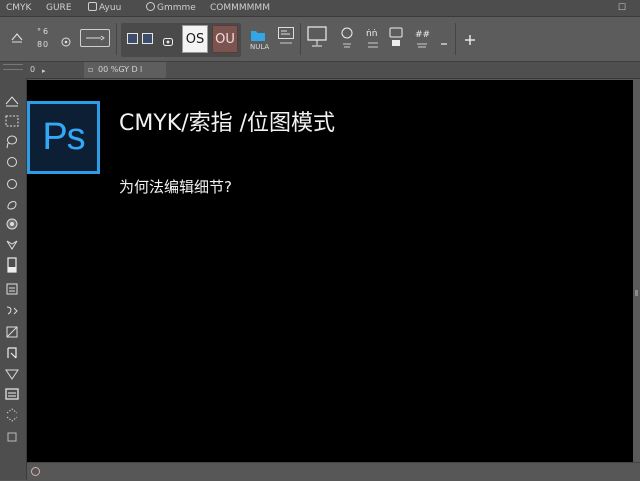 This screenshot has width=640, height=481. What do you see at coordinates (444, 44) in the screenshot?
I see `minus-icon` at bounding box center [444, 44].